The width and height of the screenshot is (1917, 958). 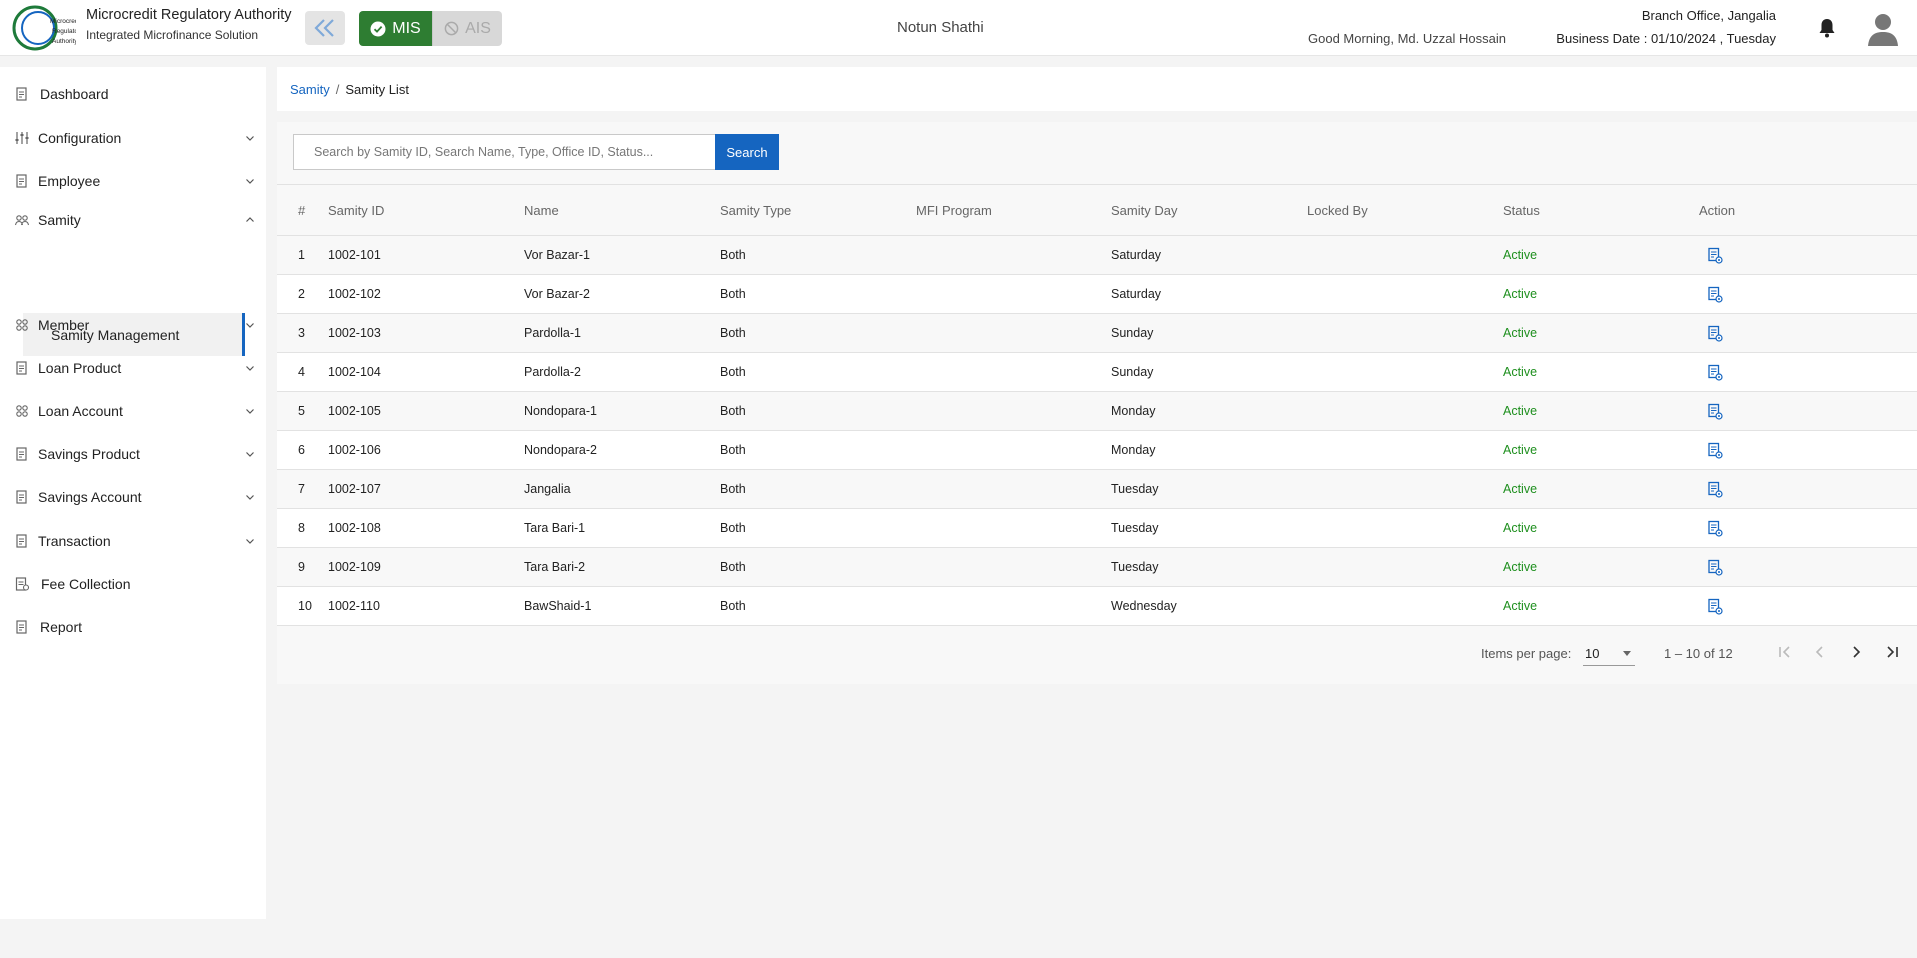 What do you see at coordinates (133, 138) in the screenshot?
I see `sidebar-item-configuration: Configuration` at bounding box center [133, 138].